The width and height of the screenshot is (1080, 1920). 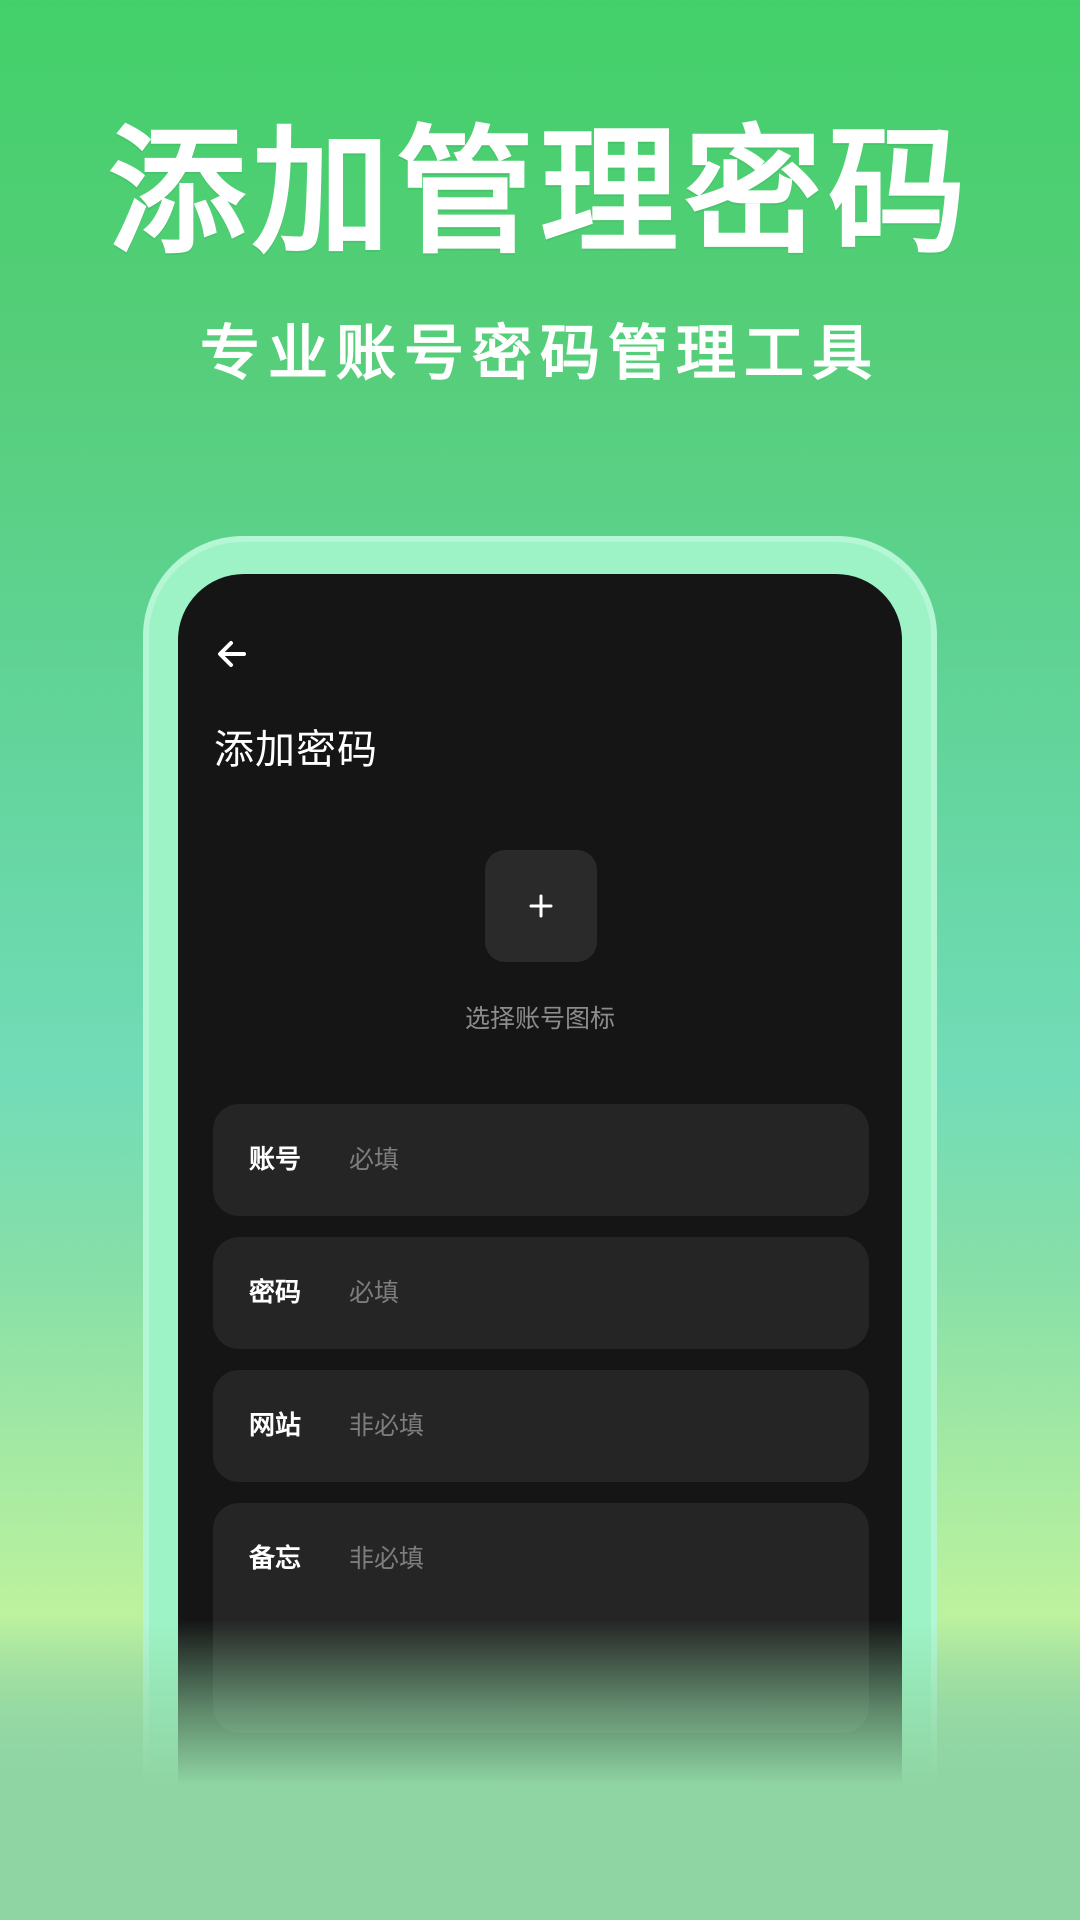 I want to click on account-icon-picker, so click(x=541, y=906).